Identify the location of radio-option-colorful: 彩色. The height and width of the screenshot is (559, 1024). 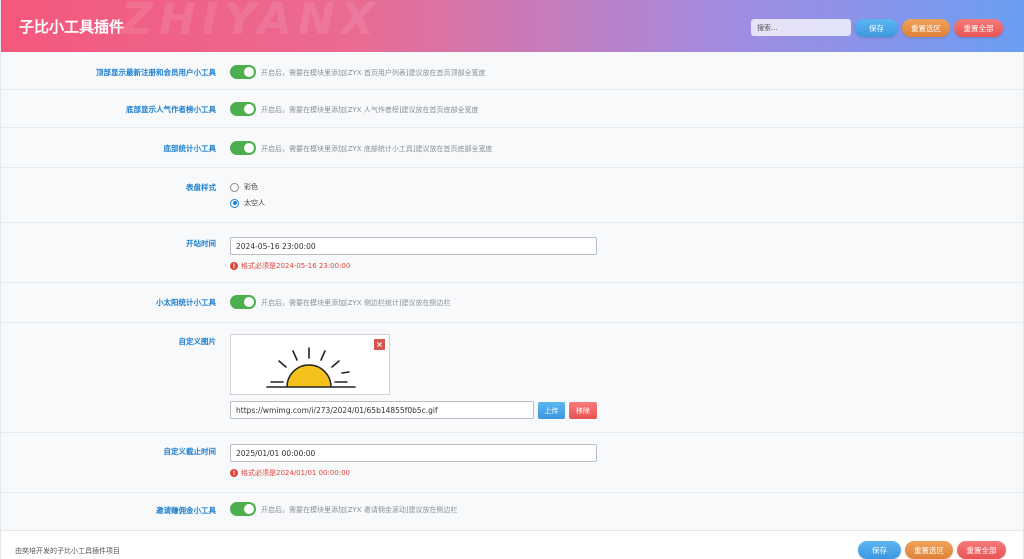
(244, 187).